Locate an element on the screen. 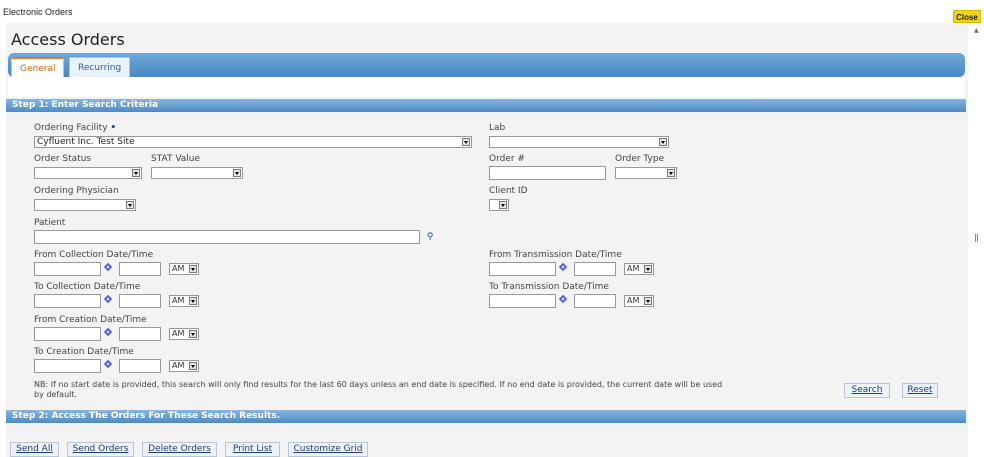 The height and width of the screenshot is (457, 984). to-collection-time-input is located at coordinates (140, 301).